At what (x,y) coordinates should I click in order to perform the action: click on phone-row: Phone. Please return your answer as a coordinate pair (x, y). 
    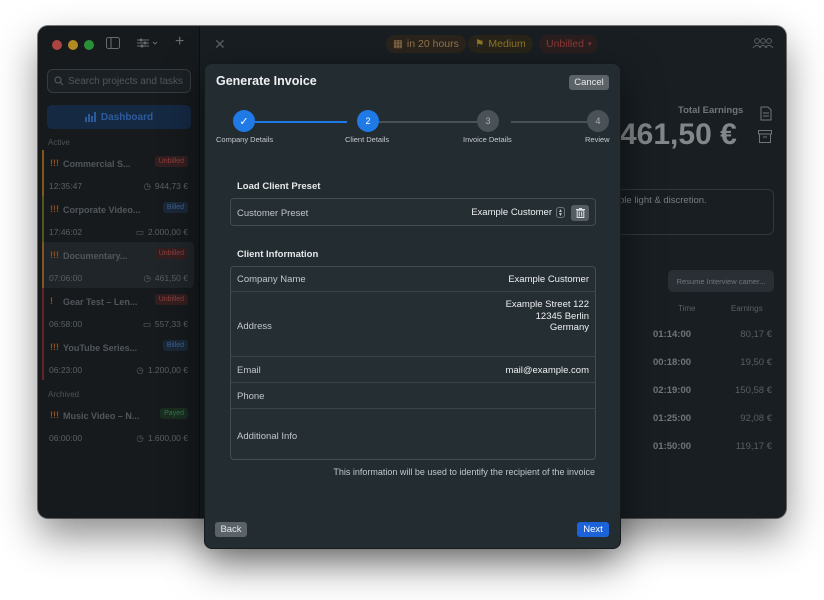
    Looking at the image, I should click on (413, 396).